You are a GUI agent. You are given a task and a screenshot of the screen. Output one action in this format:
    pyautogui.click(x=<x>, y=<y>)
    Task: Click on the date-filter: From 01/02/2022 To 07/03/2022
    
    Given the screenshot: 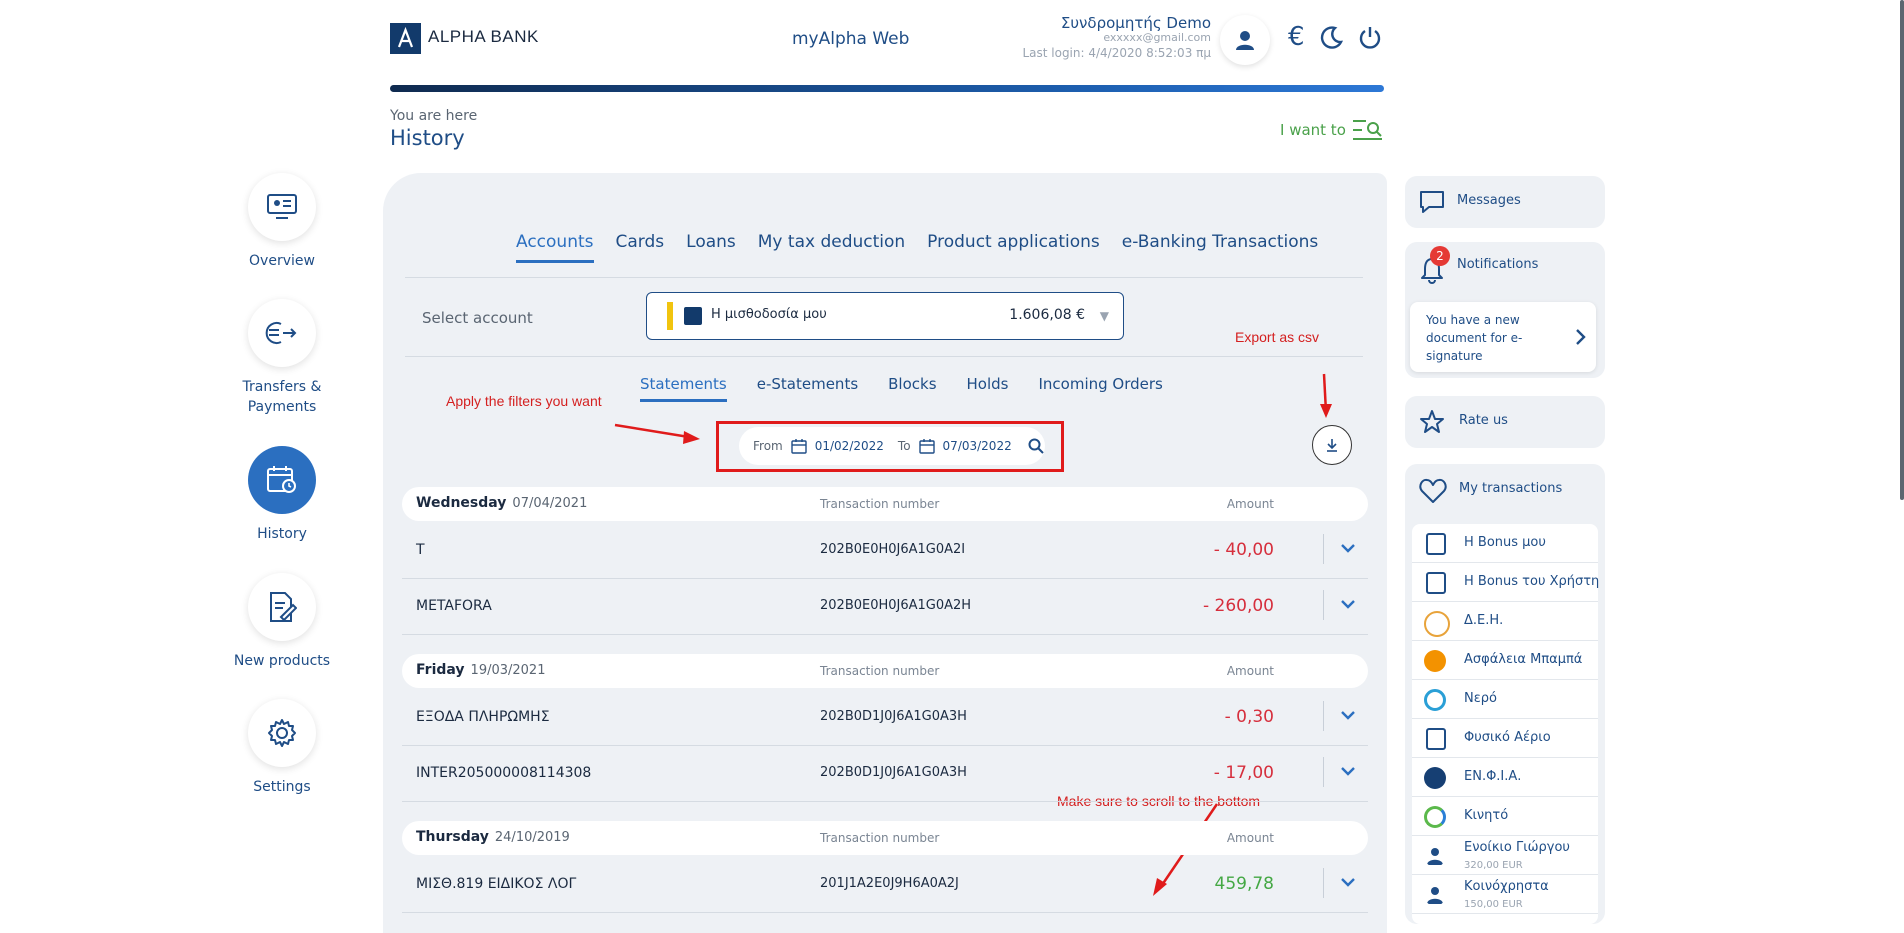 What is the action you would take?
    pyautogui.click(x=892, y=446)
    